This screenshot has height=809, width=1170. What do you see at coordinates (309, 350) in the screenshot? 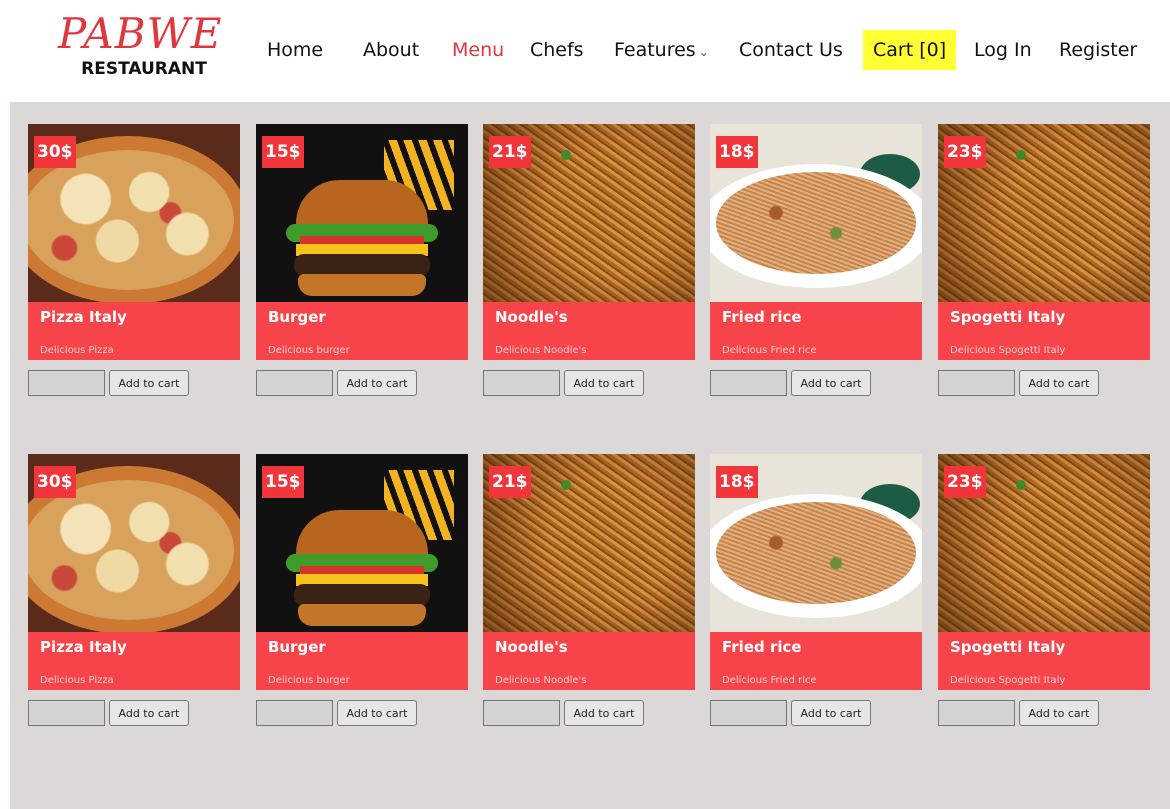
I see `item-description: Delicious burger` at bounding box center [309, 350].